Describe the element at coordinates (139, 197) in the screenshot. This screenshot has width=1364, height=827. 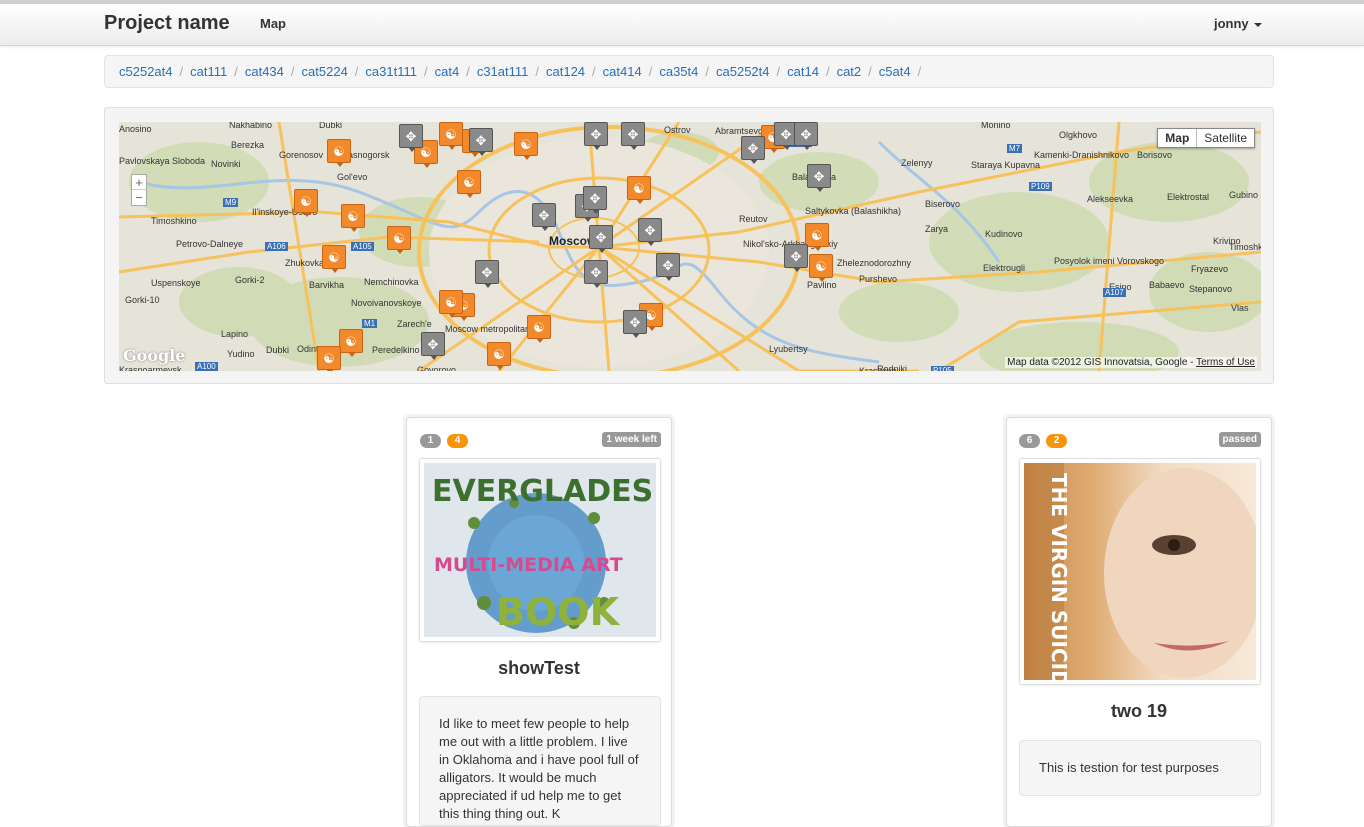
I see `zoom-out-button: −` at that location.